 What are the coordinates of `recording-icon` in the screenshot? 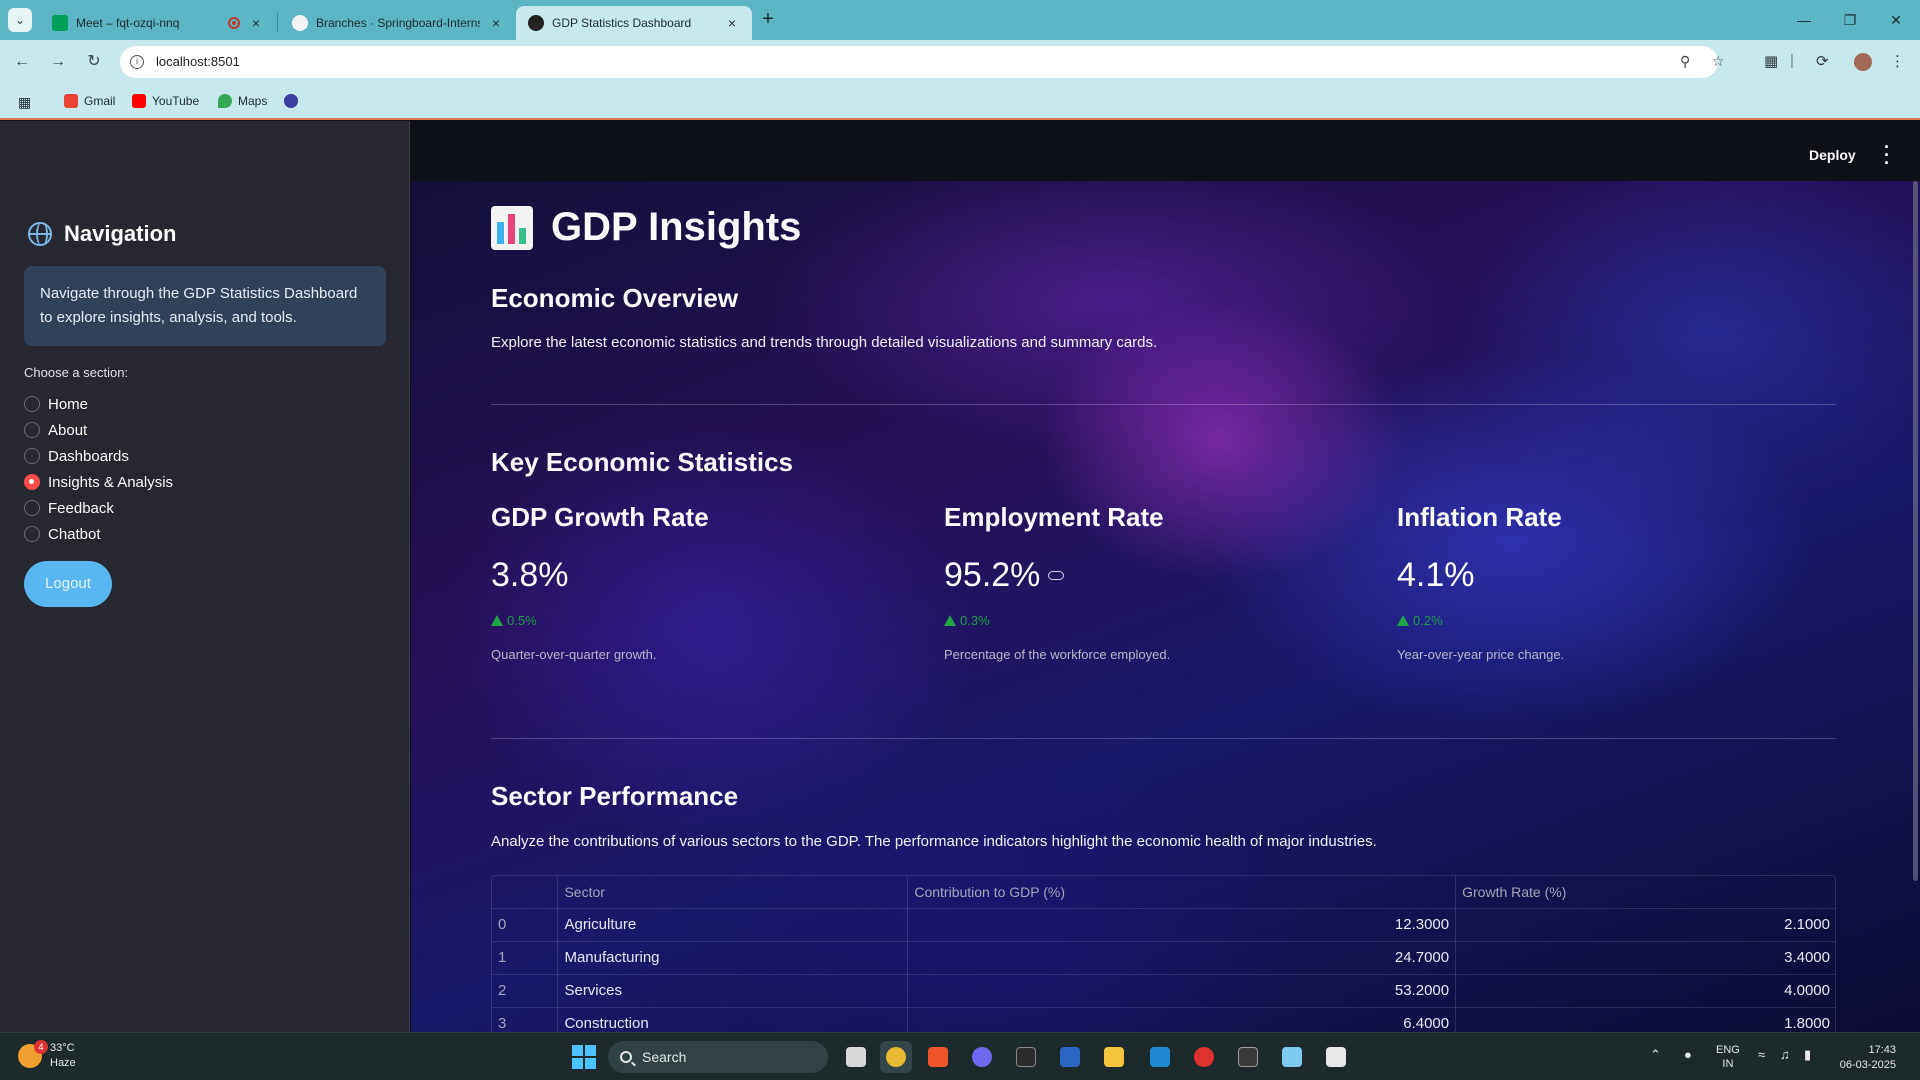 It's located at (234, 23).